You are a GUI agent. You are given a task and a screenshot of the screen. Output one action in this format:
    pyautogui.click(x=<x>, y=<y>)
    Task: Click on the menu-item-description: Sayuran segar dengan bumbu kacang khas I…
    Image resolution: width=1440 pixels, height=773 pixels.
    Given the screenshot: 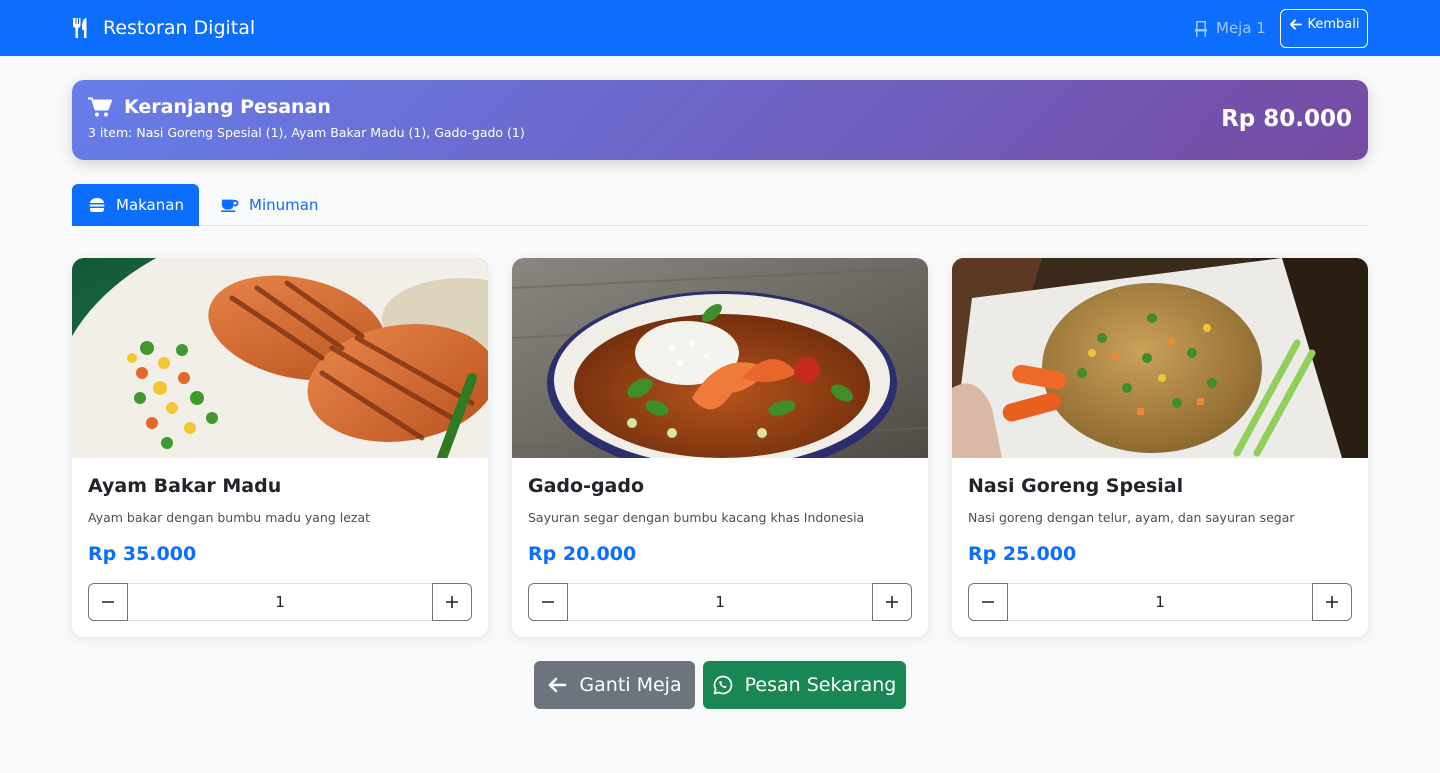 What is the action you would take?
    pyautogui.click(x=696, y=517)
    